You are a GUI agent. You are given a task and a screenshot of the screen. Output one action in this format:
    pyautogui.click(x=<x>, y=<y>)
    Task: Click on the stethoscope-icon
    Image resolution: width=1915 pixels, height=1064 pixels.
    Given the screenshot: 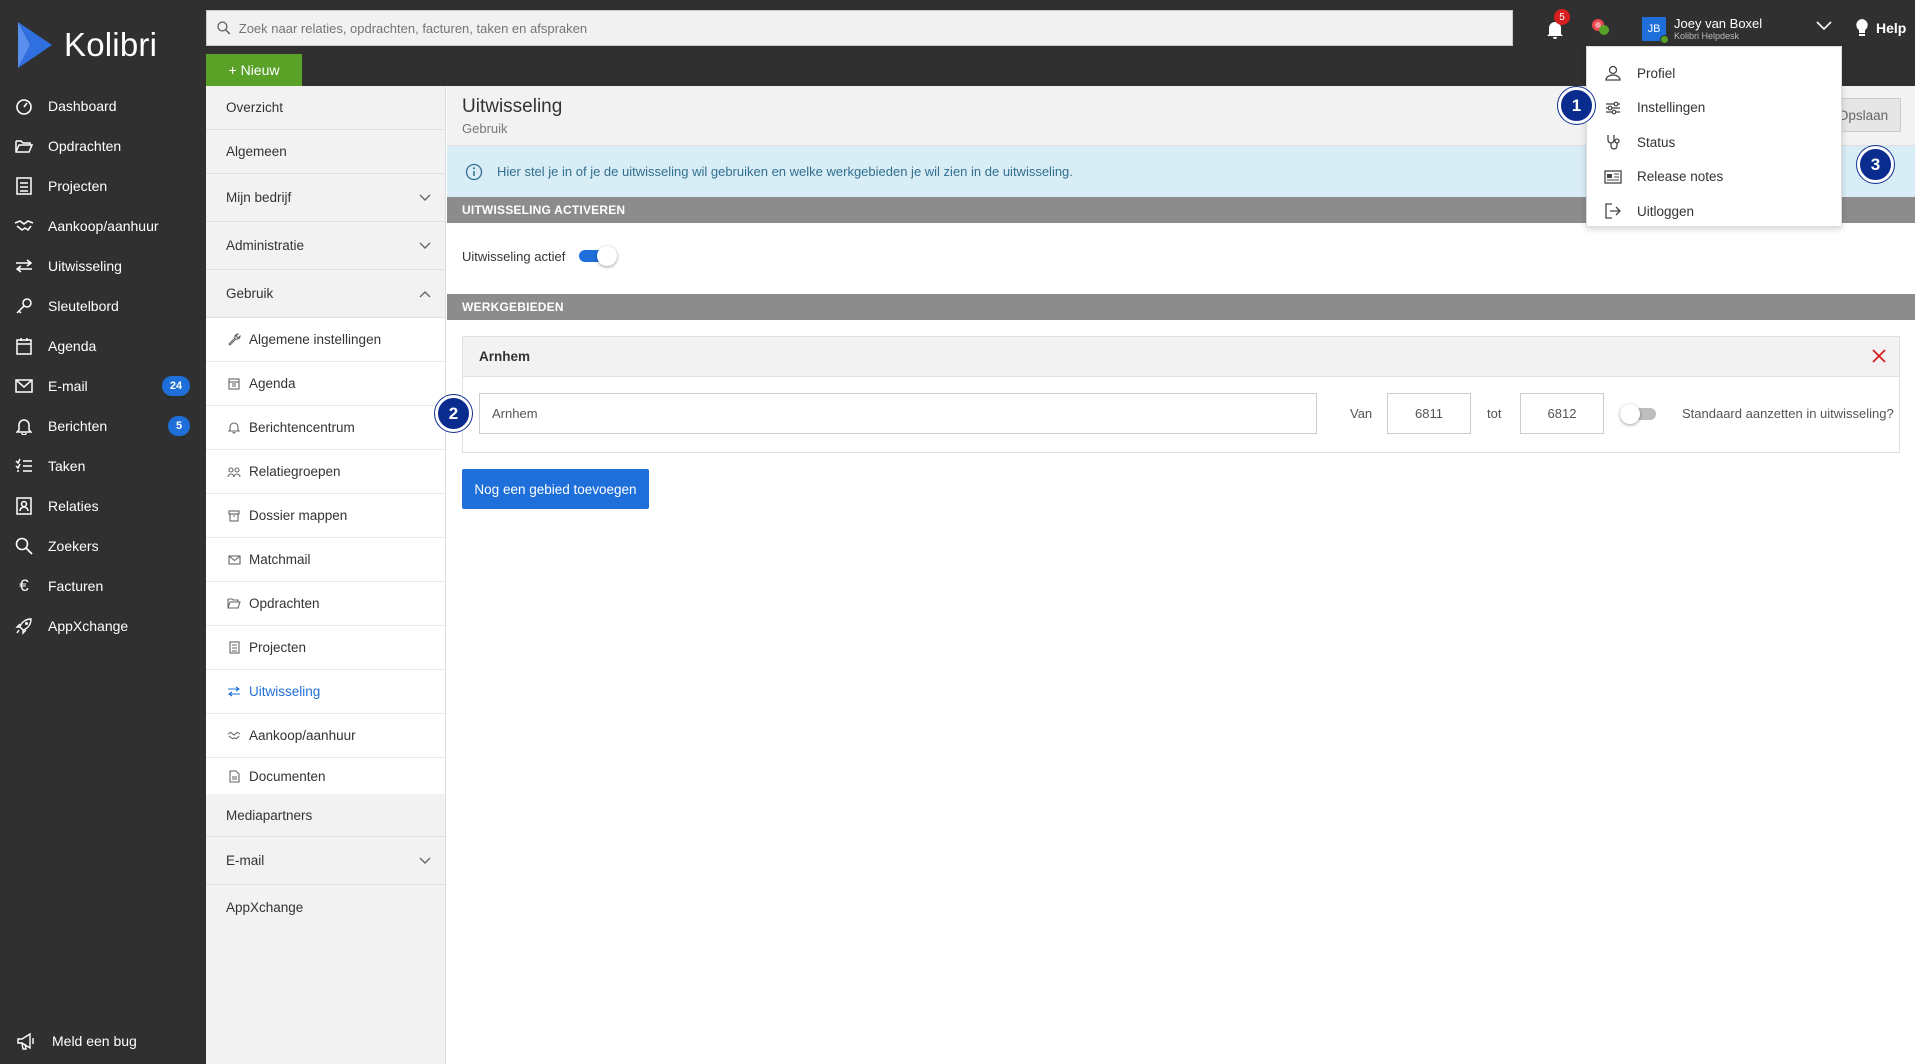 What is the action you would take?
    pyautogui.click(x=1613, y=142)
    